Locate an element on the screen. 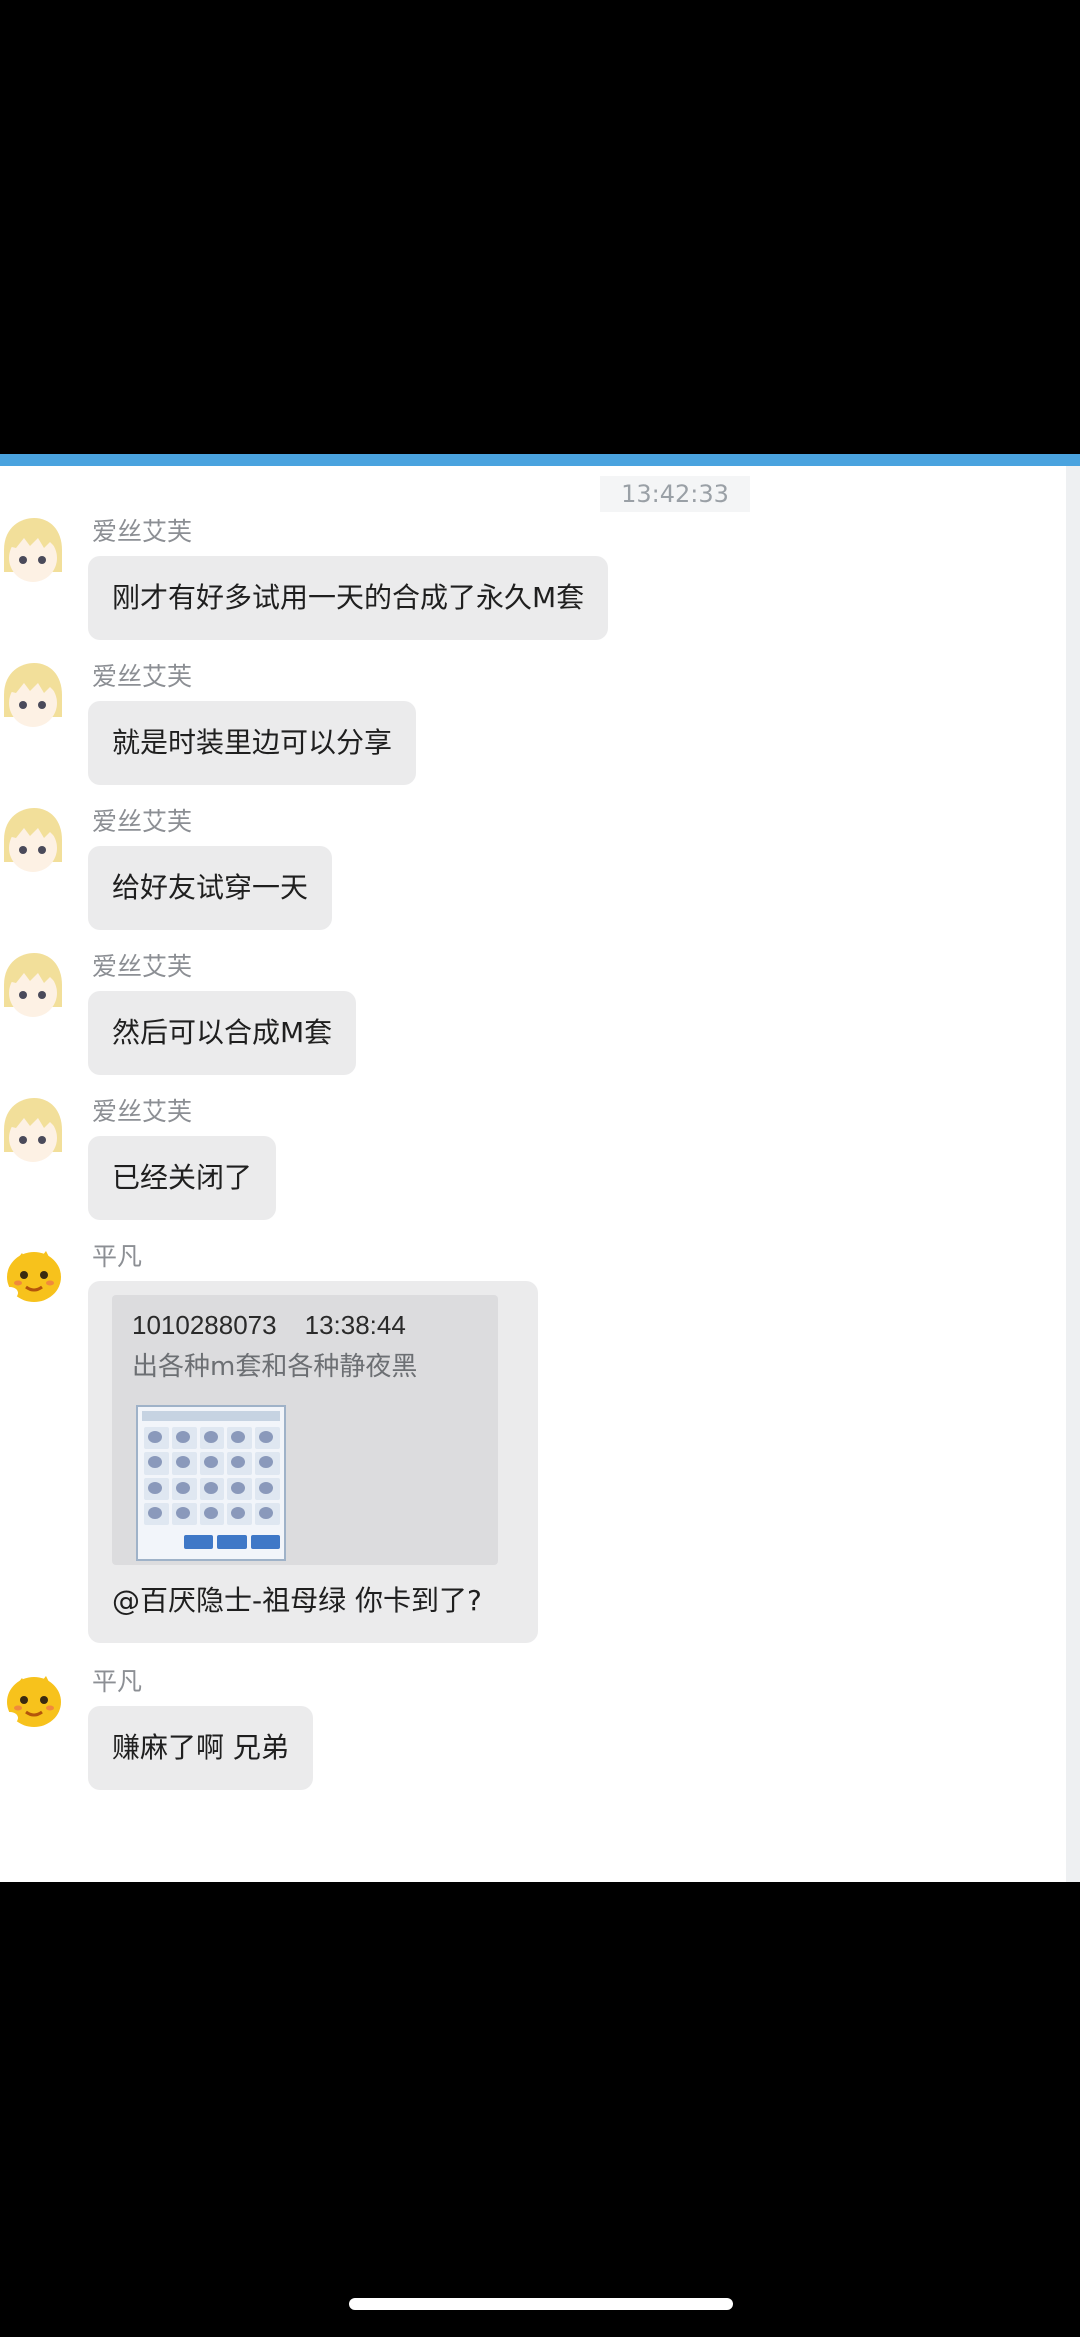  reply-text: @百厌隐士-祖母绿 你卡到了? is located at coordinates (297, 1600).